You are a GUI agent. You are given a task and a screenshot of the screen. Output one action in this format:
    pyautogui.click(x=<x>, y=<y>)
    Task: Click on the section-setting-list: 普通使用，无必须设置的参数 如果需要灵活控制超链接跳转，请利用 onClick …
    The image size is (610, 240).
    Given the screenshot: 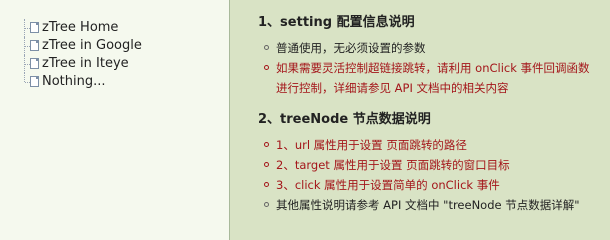 What is the action you would take?
    pyautogui.click(x=424, y=68)
    